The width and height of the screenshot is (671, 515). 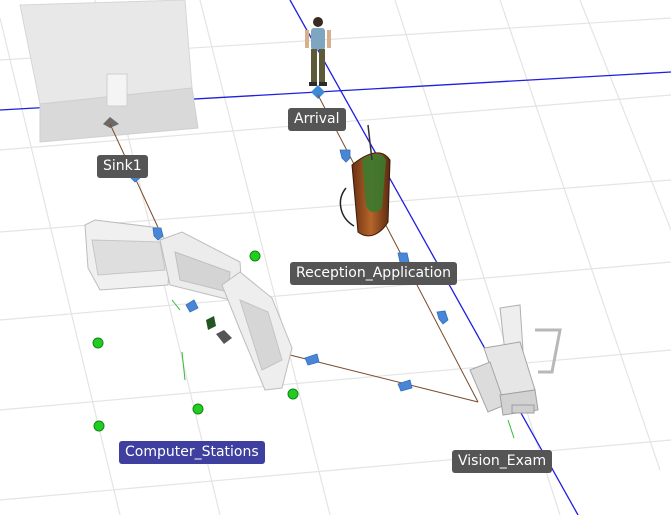 What do you see at coordinates (318, 58) in the screenshot?
I see `arrival-person-figure` at bounding box center [318, 58].